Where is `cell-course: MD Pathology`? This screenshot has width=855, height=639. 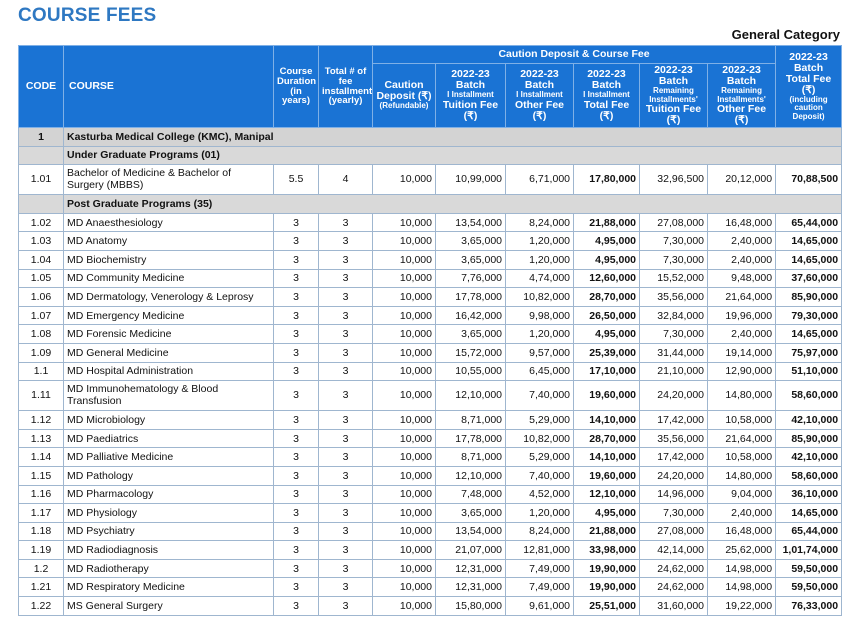 cell-course: MD Pathology is located at coordinates (168, 475).